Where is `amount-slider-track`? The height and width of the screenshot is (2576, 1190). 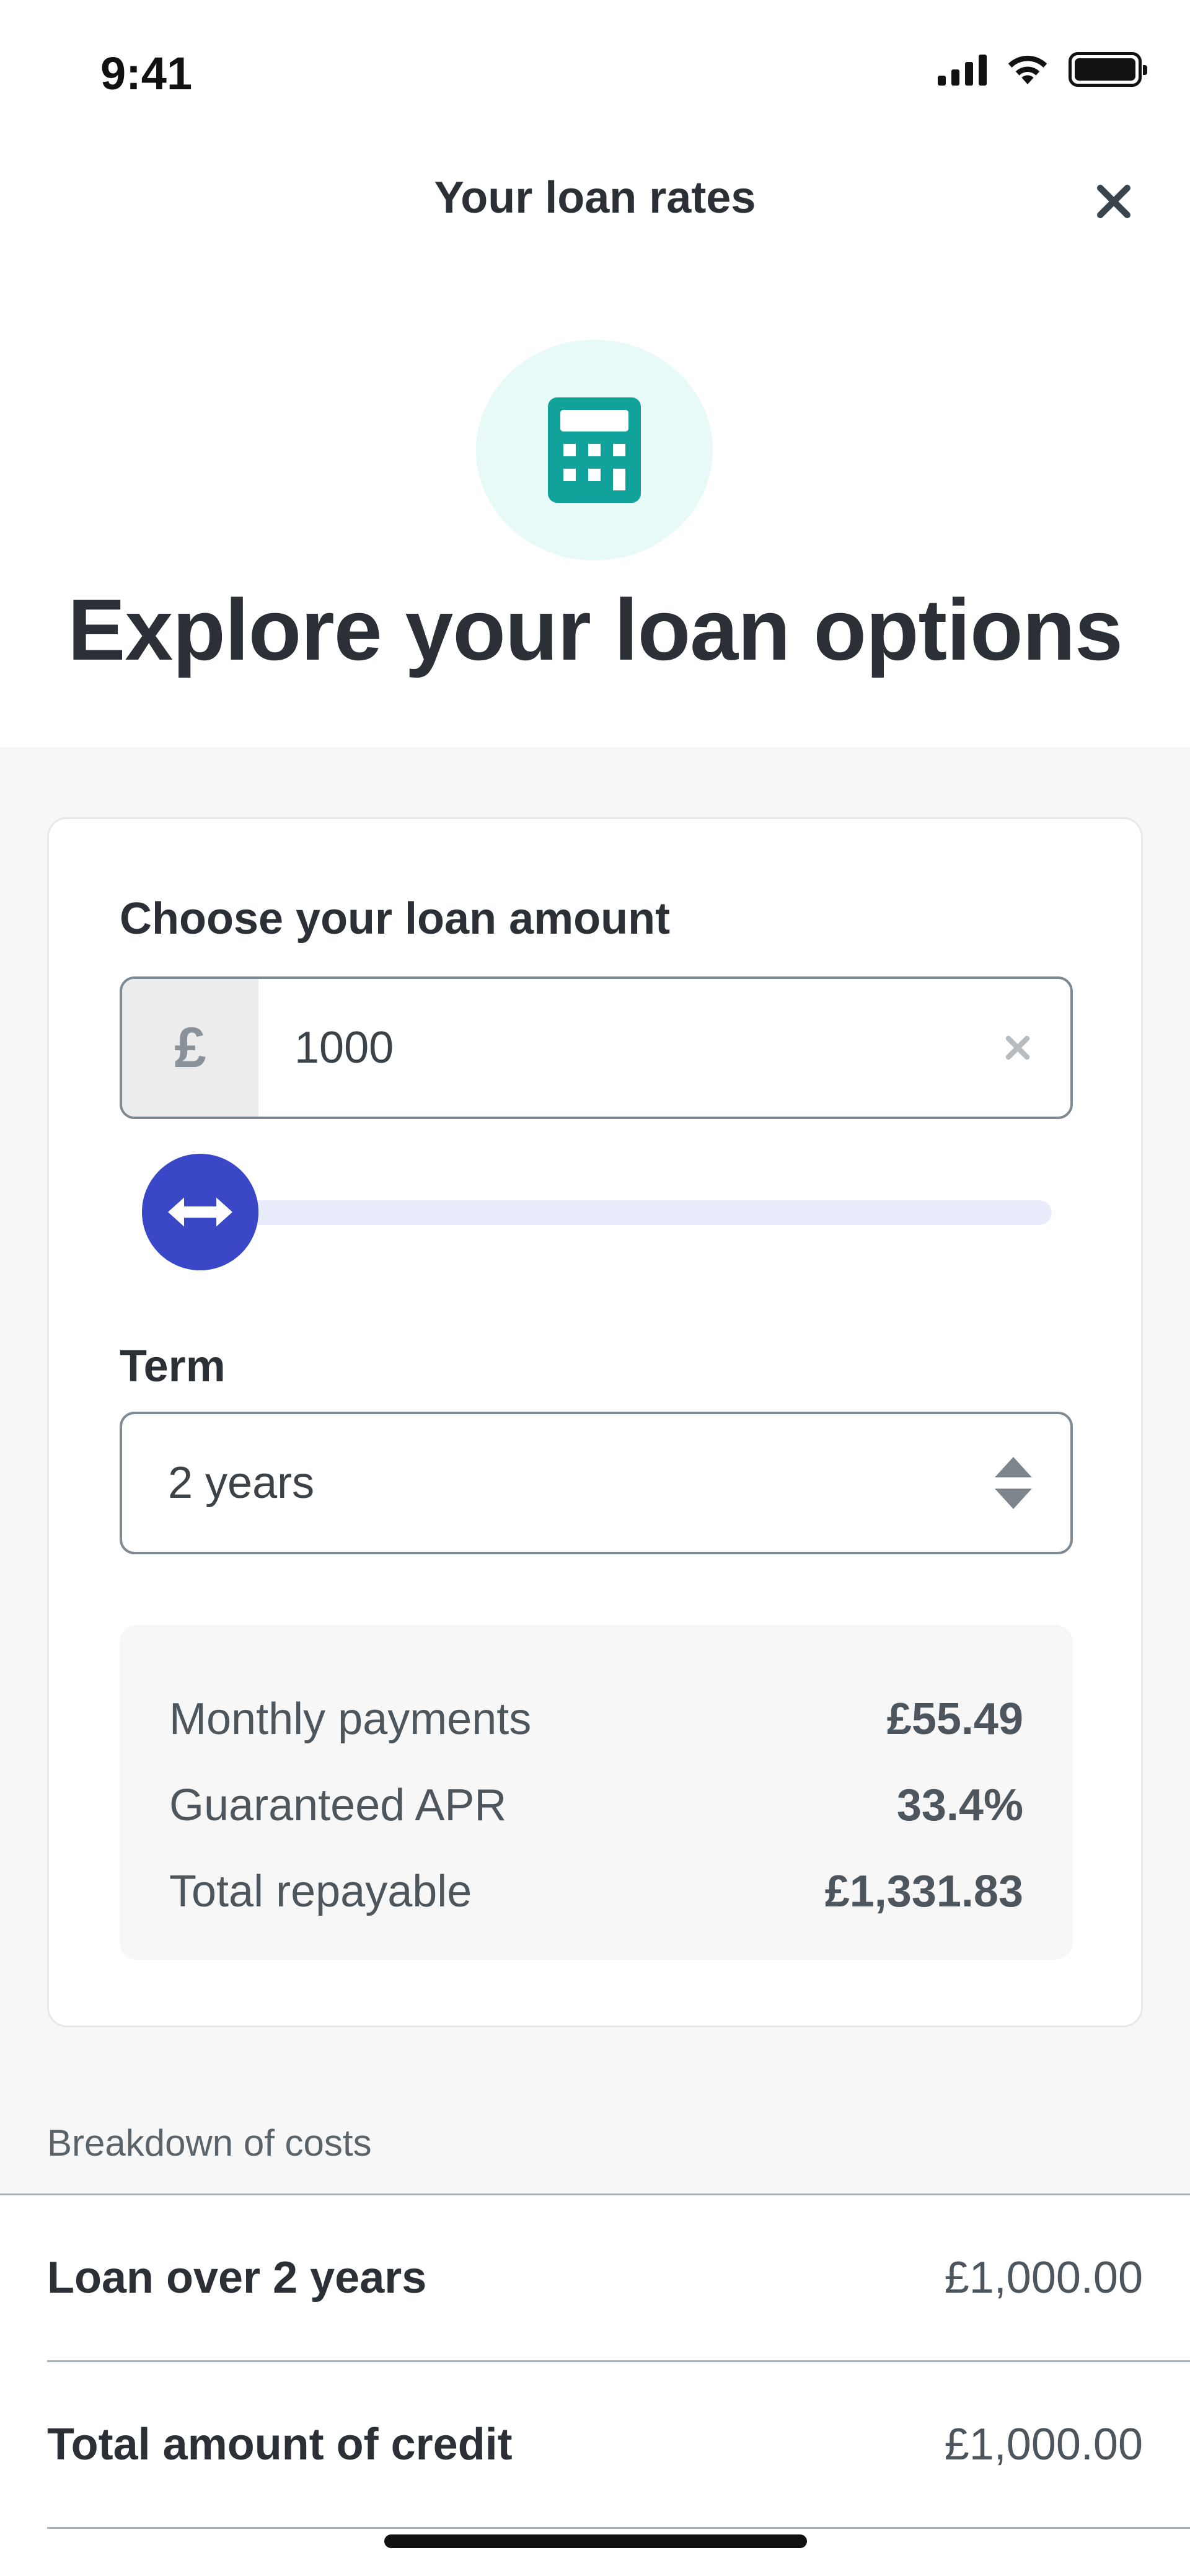
amount-slider-track is located at coordinates (643, 1213).